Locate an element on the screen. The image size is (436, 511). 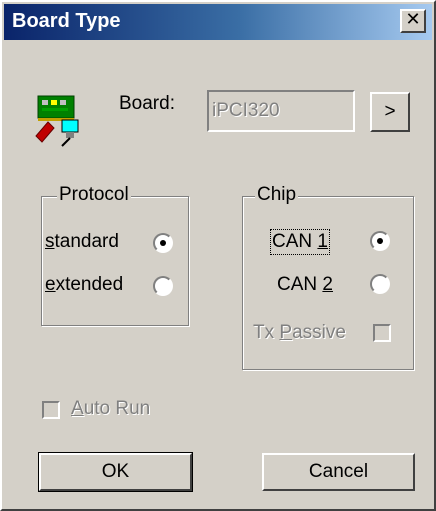
protocol-standard-radio is located at coordinates (163, 243).